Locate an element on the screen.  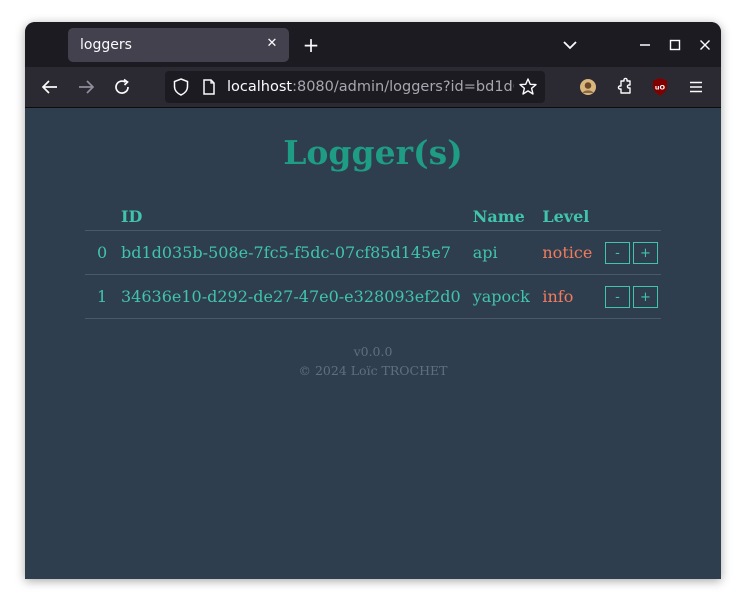
ublock-icon: uO is located at coordinates (660, 87).